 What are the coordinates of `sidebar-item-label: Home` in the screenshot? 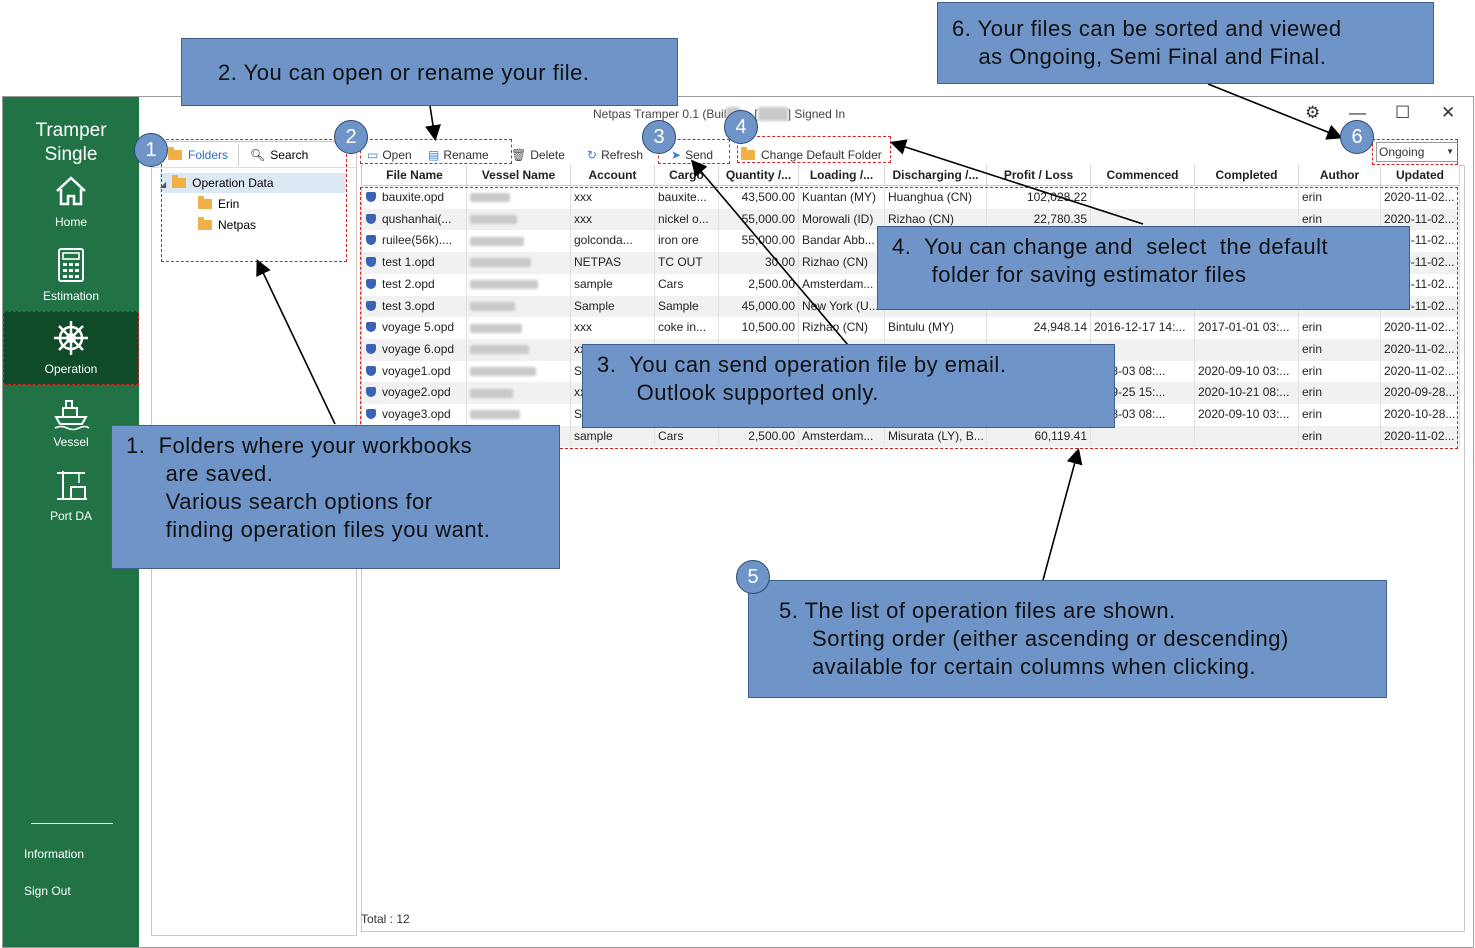 It's located at (70, 222).